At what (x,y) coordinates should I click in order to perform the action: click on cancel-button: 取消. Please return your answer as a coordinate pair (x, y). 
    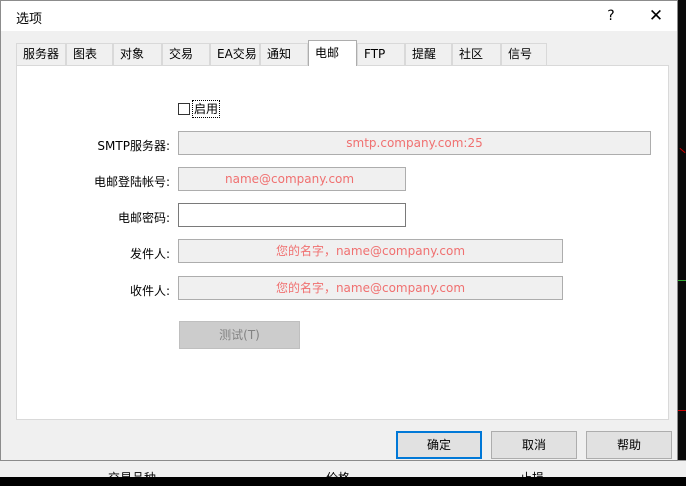
    Looking at the image, I should click on (534, 445).